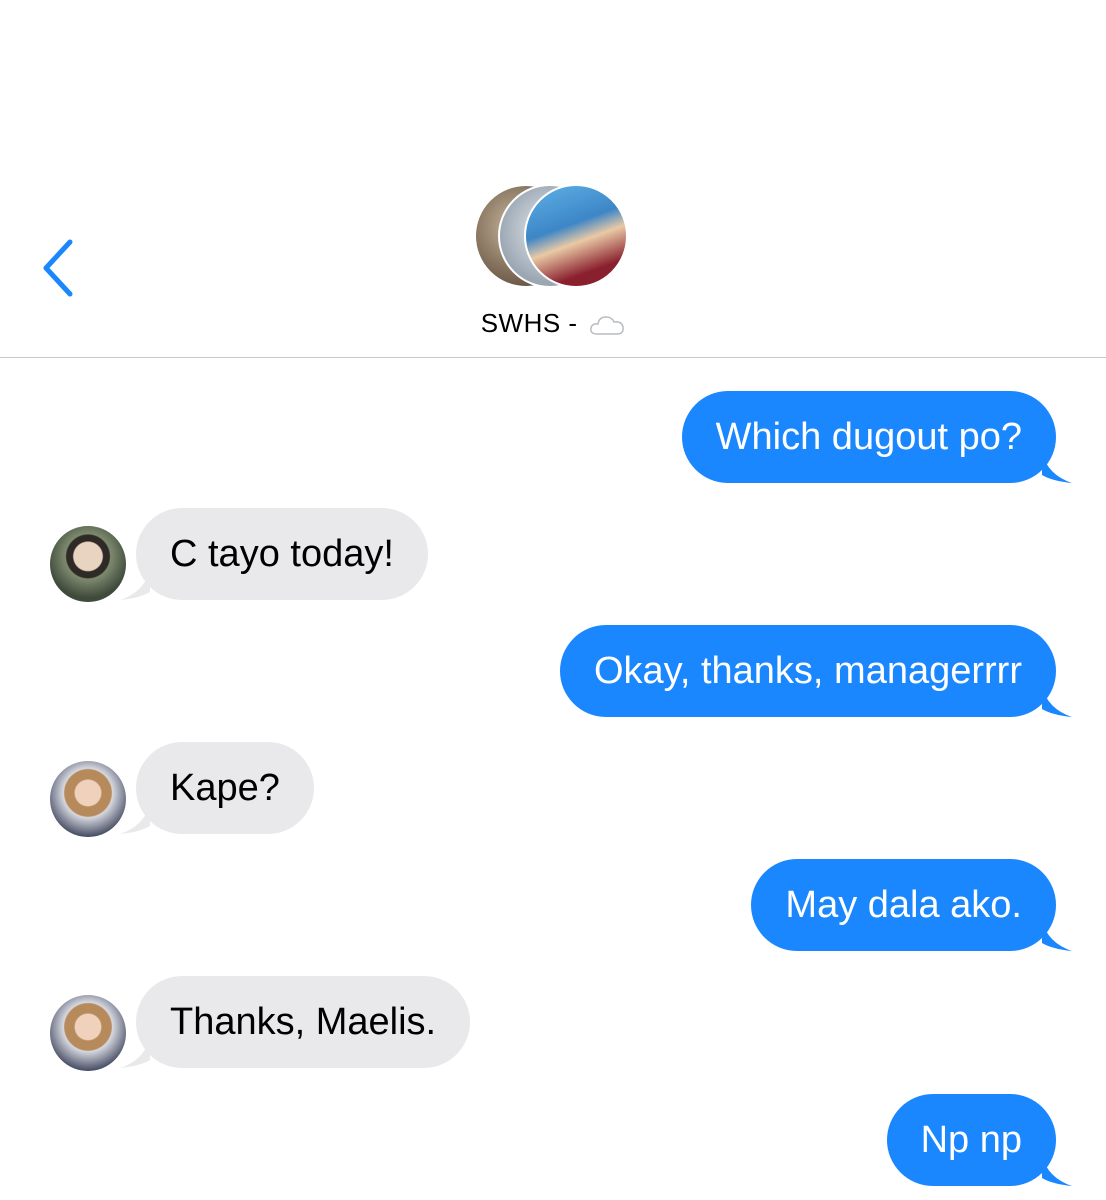  I want to click on outgoing-message-bubble: May dala ako., so click(911, 905).